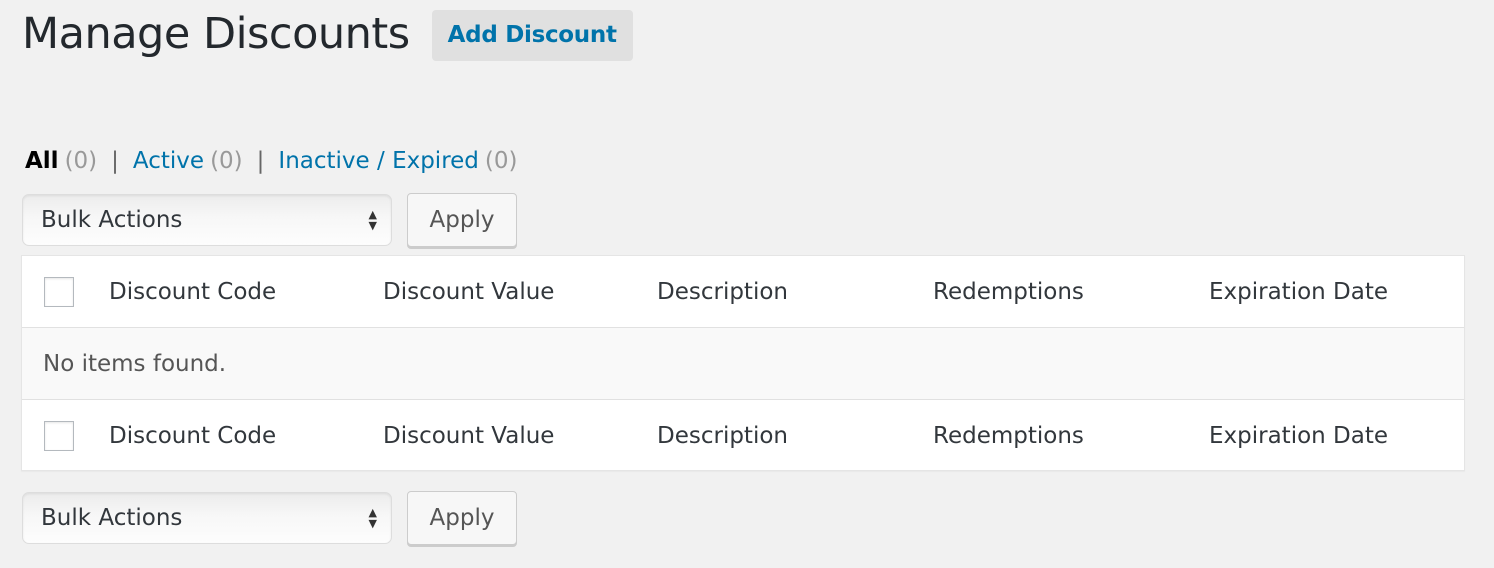 The height and width of the screenshot is (568, 1494). What do you see at coordinates (192, 292) in the screenshot?
I see `column-discount-code: Discount Code` at bounding box center [192, 292].